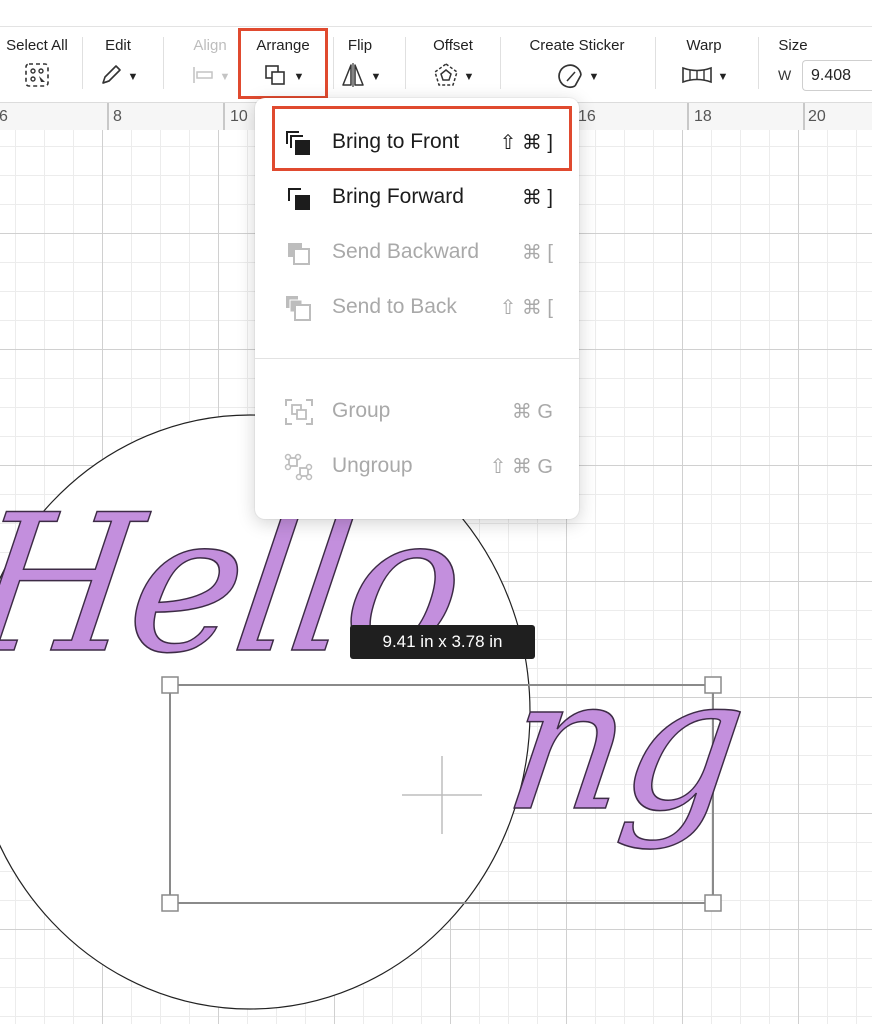 The height and width of the screenshot is (1024, 872). What do you see at coordinates (361, 410) in the screenshot?
I see `menu-item-label: Group` at bounding box center [361, 410].